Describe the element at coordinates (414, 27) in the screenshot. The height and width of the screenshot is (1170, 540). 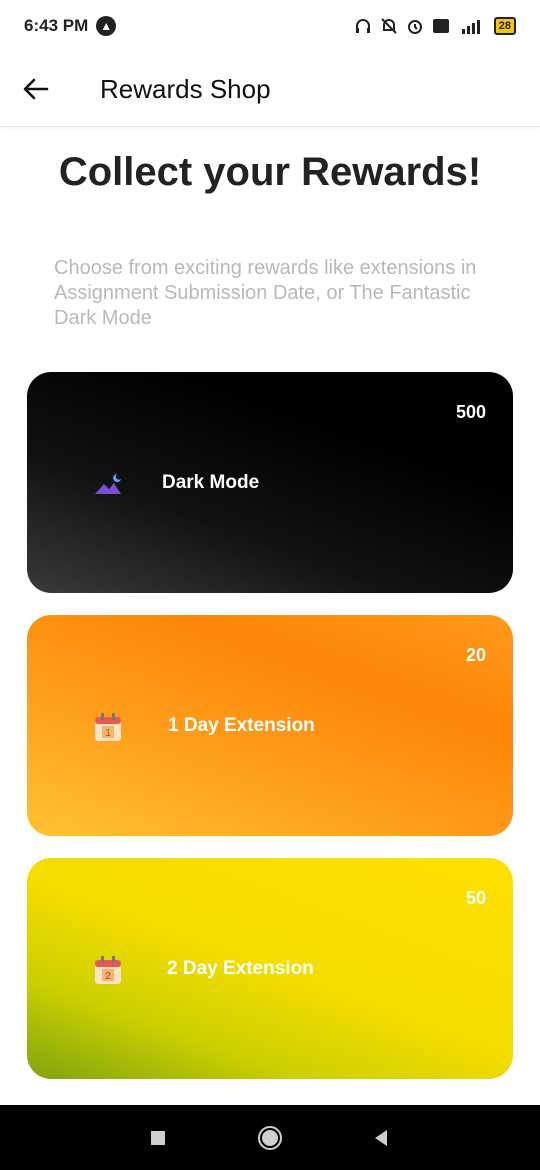
I see `alarm-icon` at that location.